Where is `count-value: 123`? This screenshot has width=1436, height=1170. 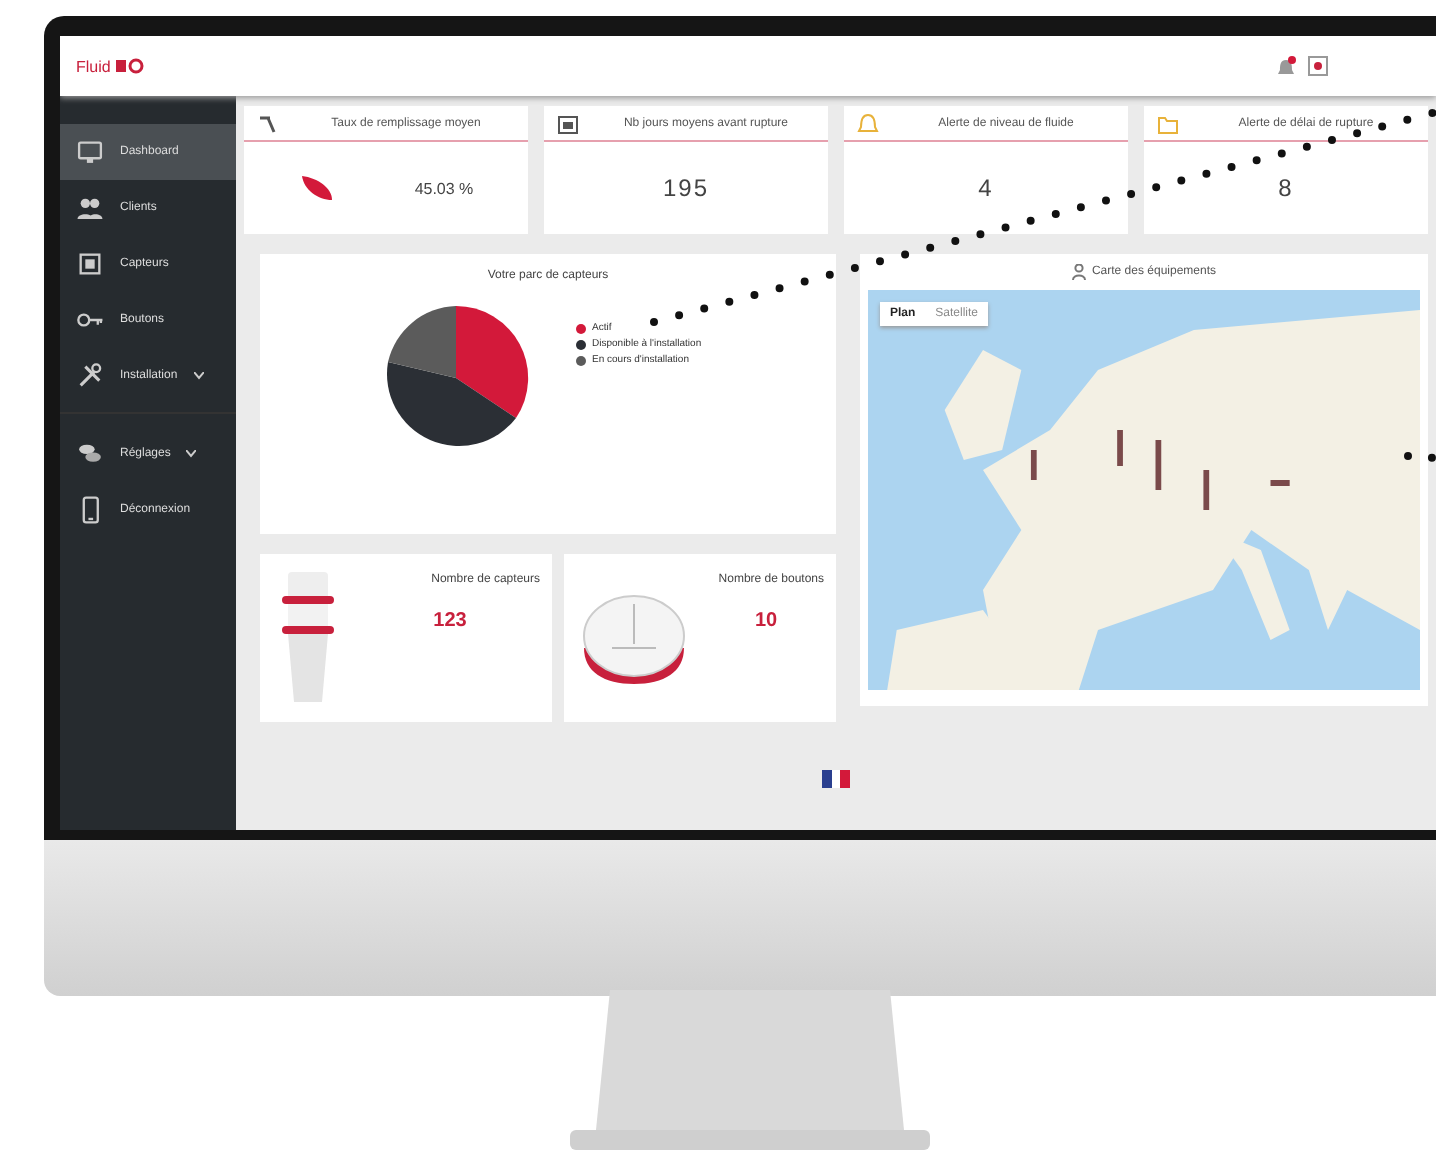
count-value: 123 is located at coordinates (450, 621).